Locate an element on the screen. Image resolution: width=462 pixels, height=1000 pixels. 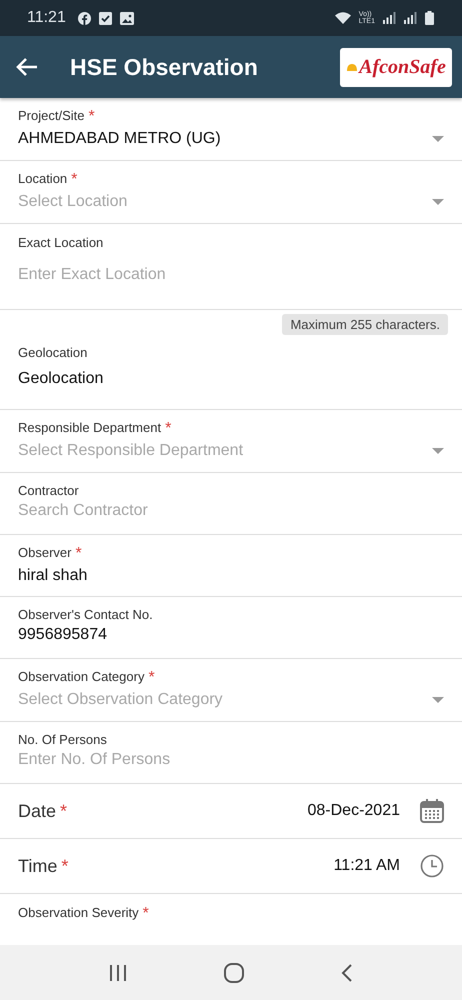
dropdown-field: AHMEDABAD METRO (UG) is located at coordinates (225, 139).